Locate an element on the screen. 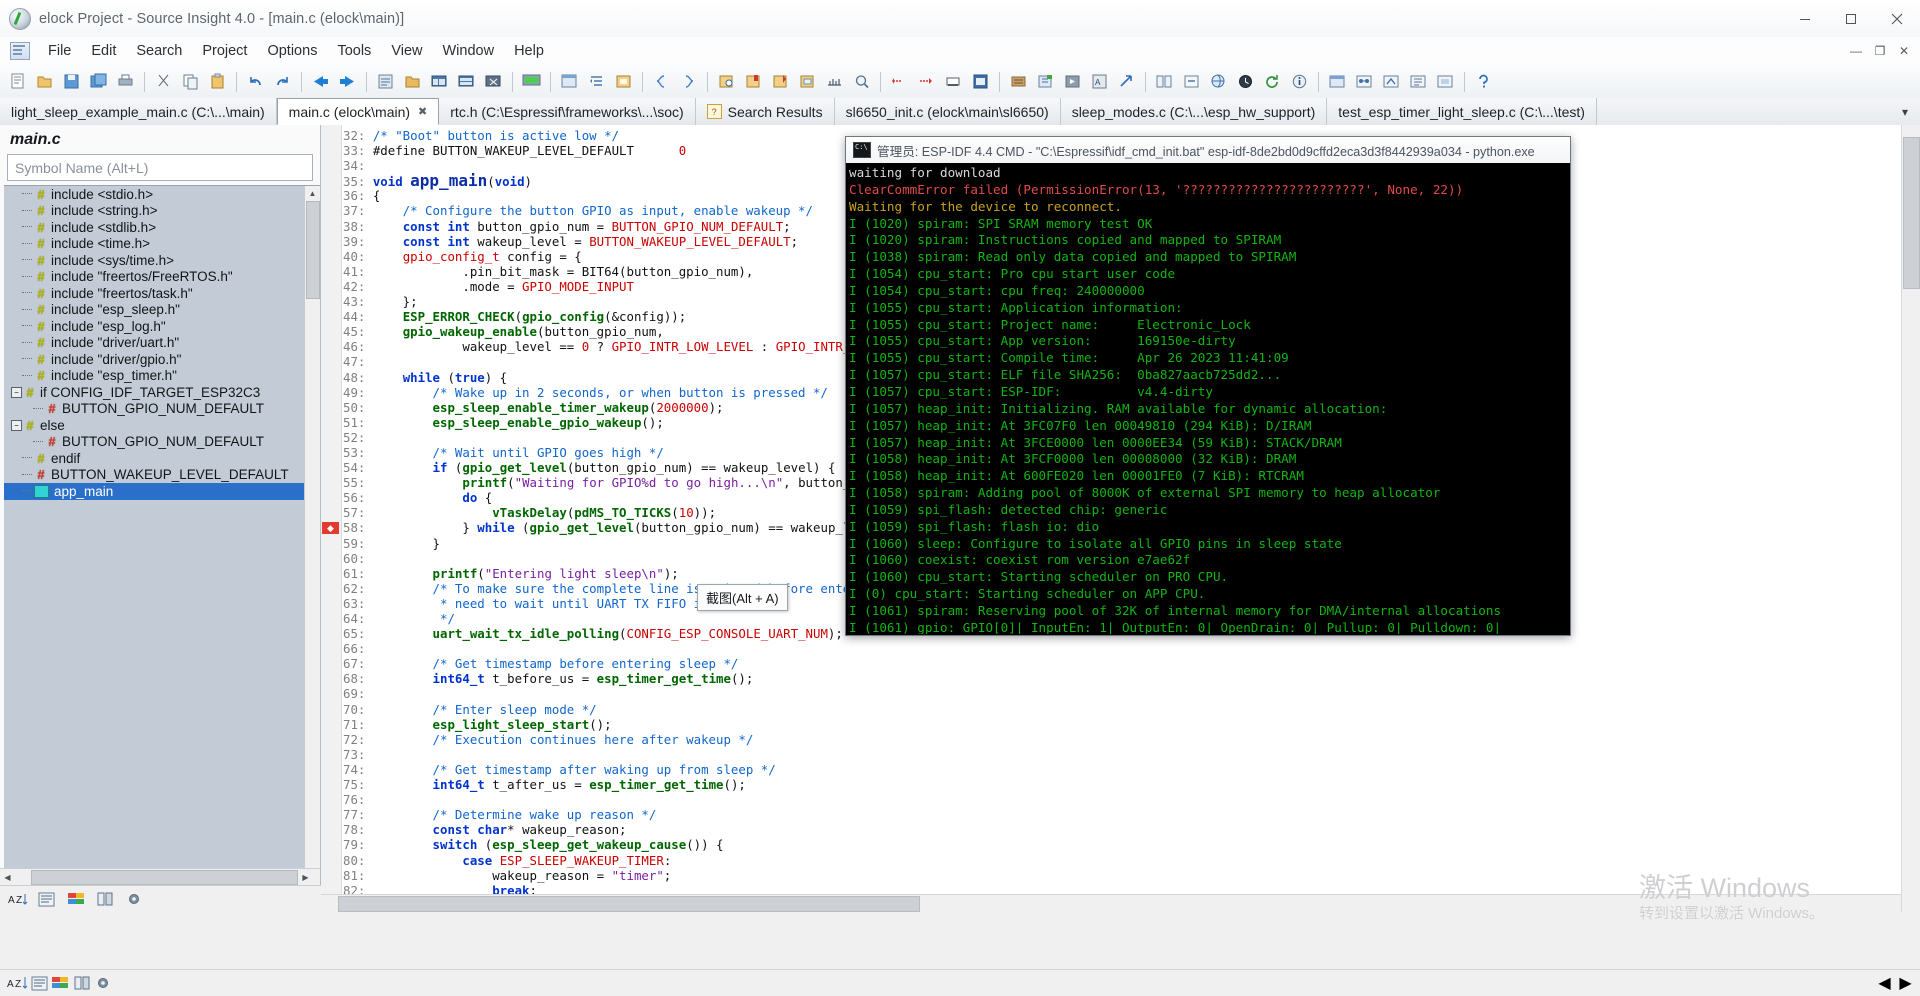 The height and width of the screenshot is (996, 1920). symbol-list-item: app_main is located at coordinates (162, 491).